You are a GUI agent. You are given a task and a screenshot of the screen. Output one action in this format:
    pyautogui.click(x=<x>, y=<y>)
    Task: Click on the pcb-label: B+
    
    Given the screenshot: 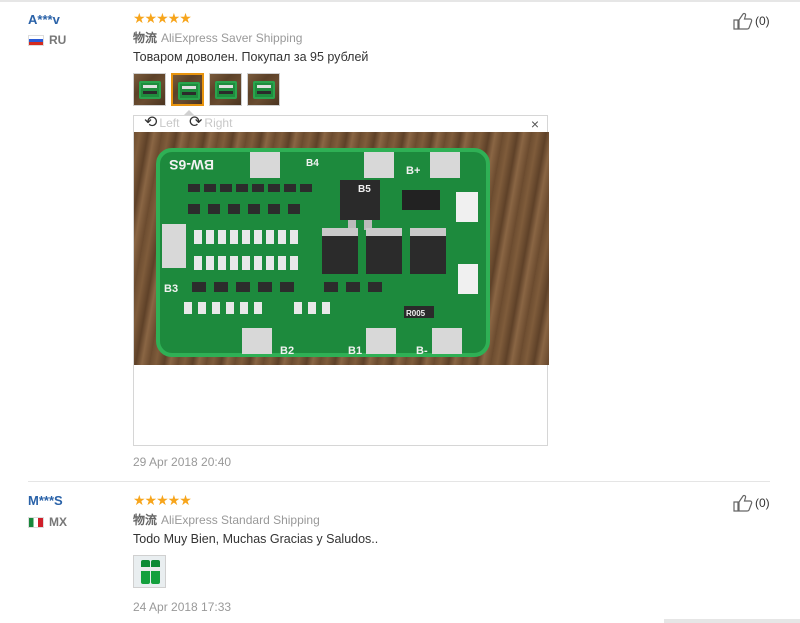 What is the action you would take?
    pyautogui.click(x=413, y=171)
    